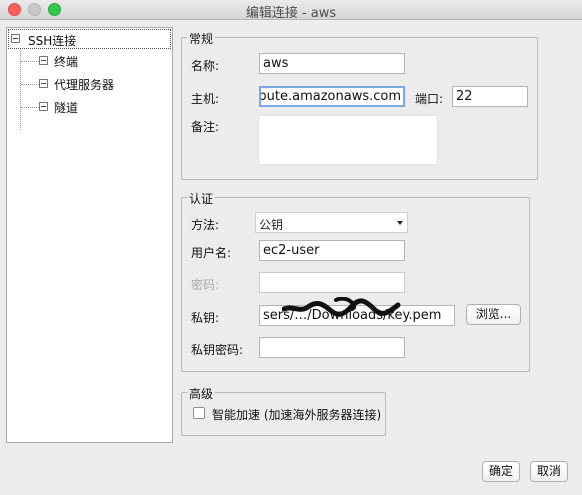 Image resolution: width=582 pixels, height=495 pixels. What do you see at coordinates (271, 225) in the screenshot?
I see `method-select-value: 公钥` at bounding box center [271, 225].